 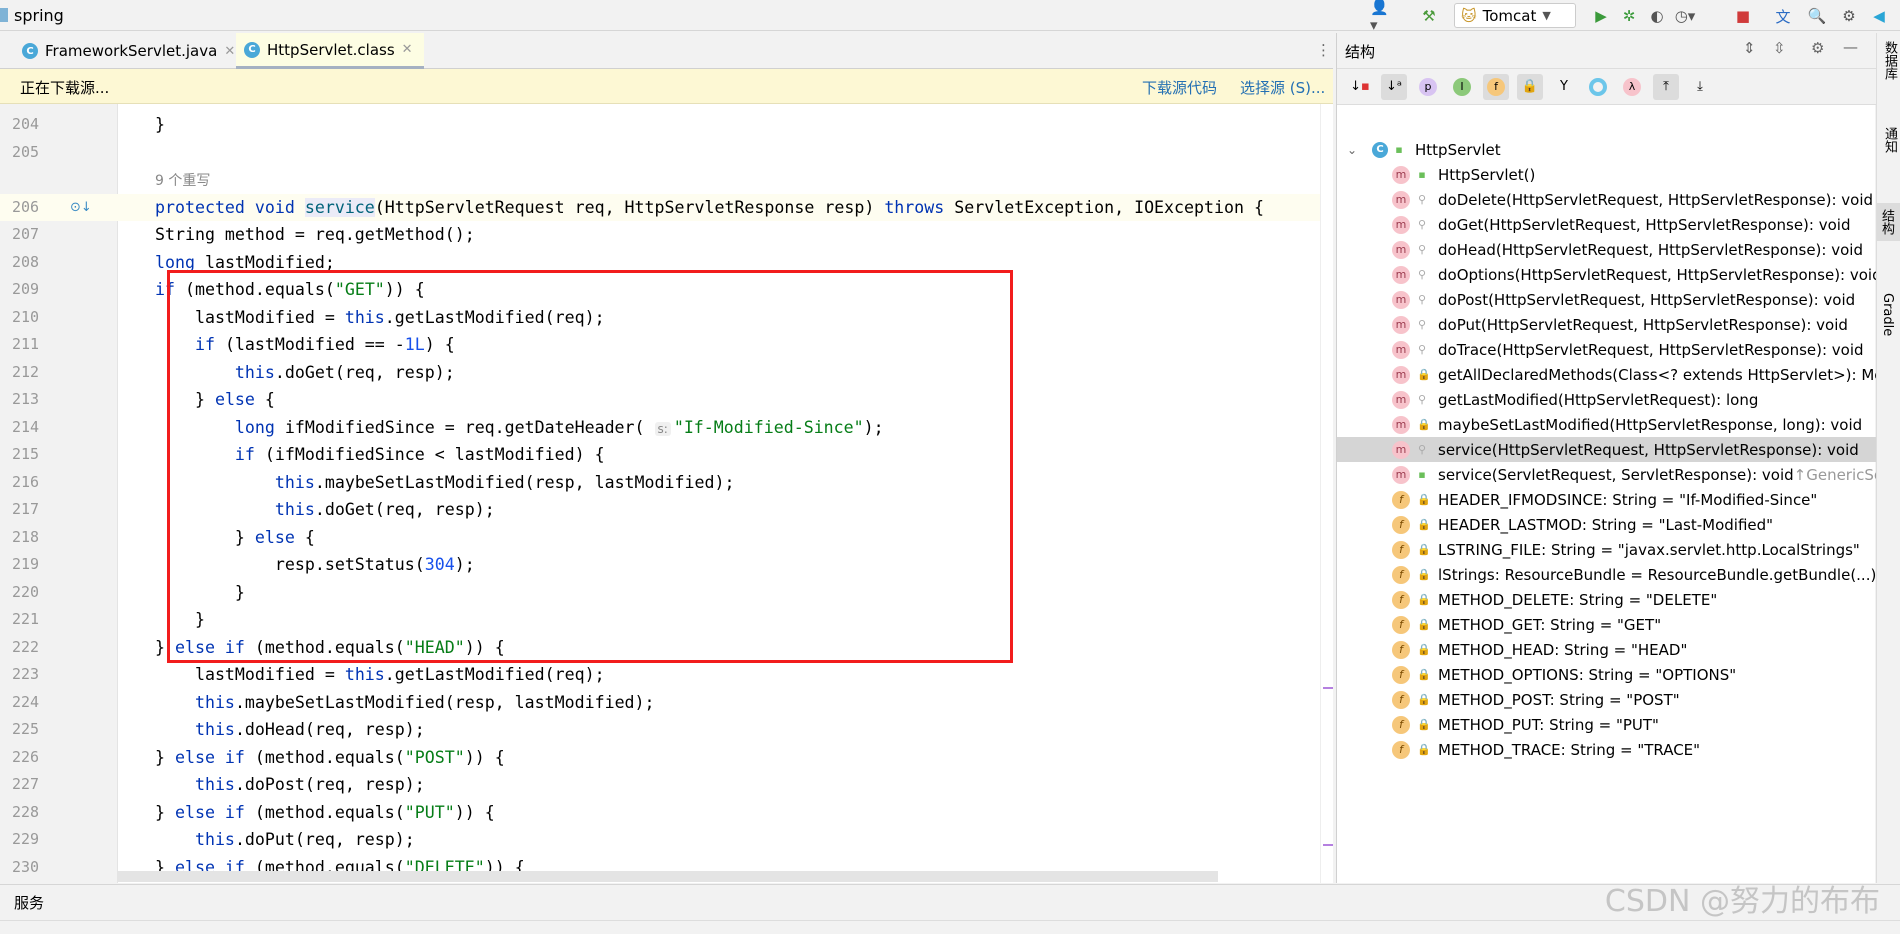 What do you see at coordinates (1496, 86) in the screenshot?
I see `show-fields-icon: f` at bounding box center [1496, 86].